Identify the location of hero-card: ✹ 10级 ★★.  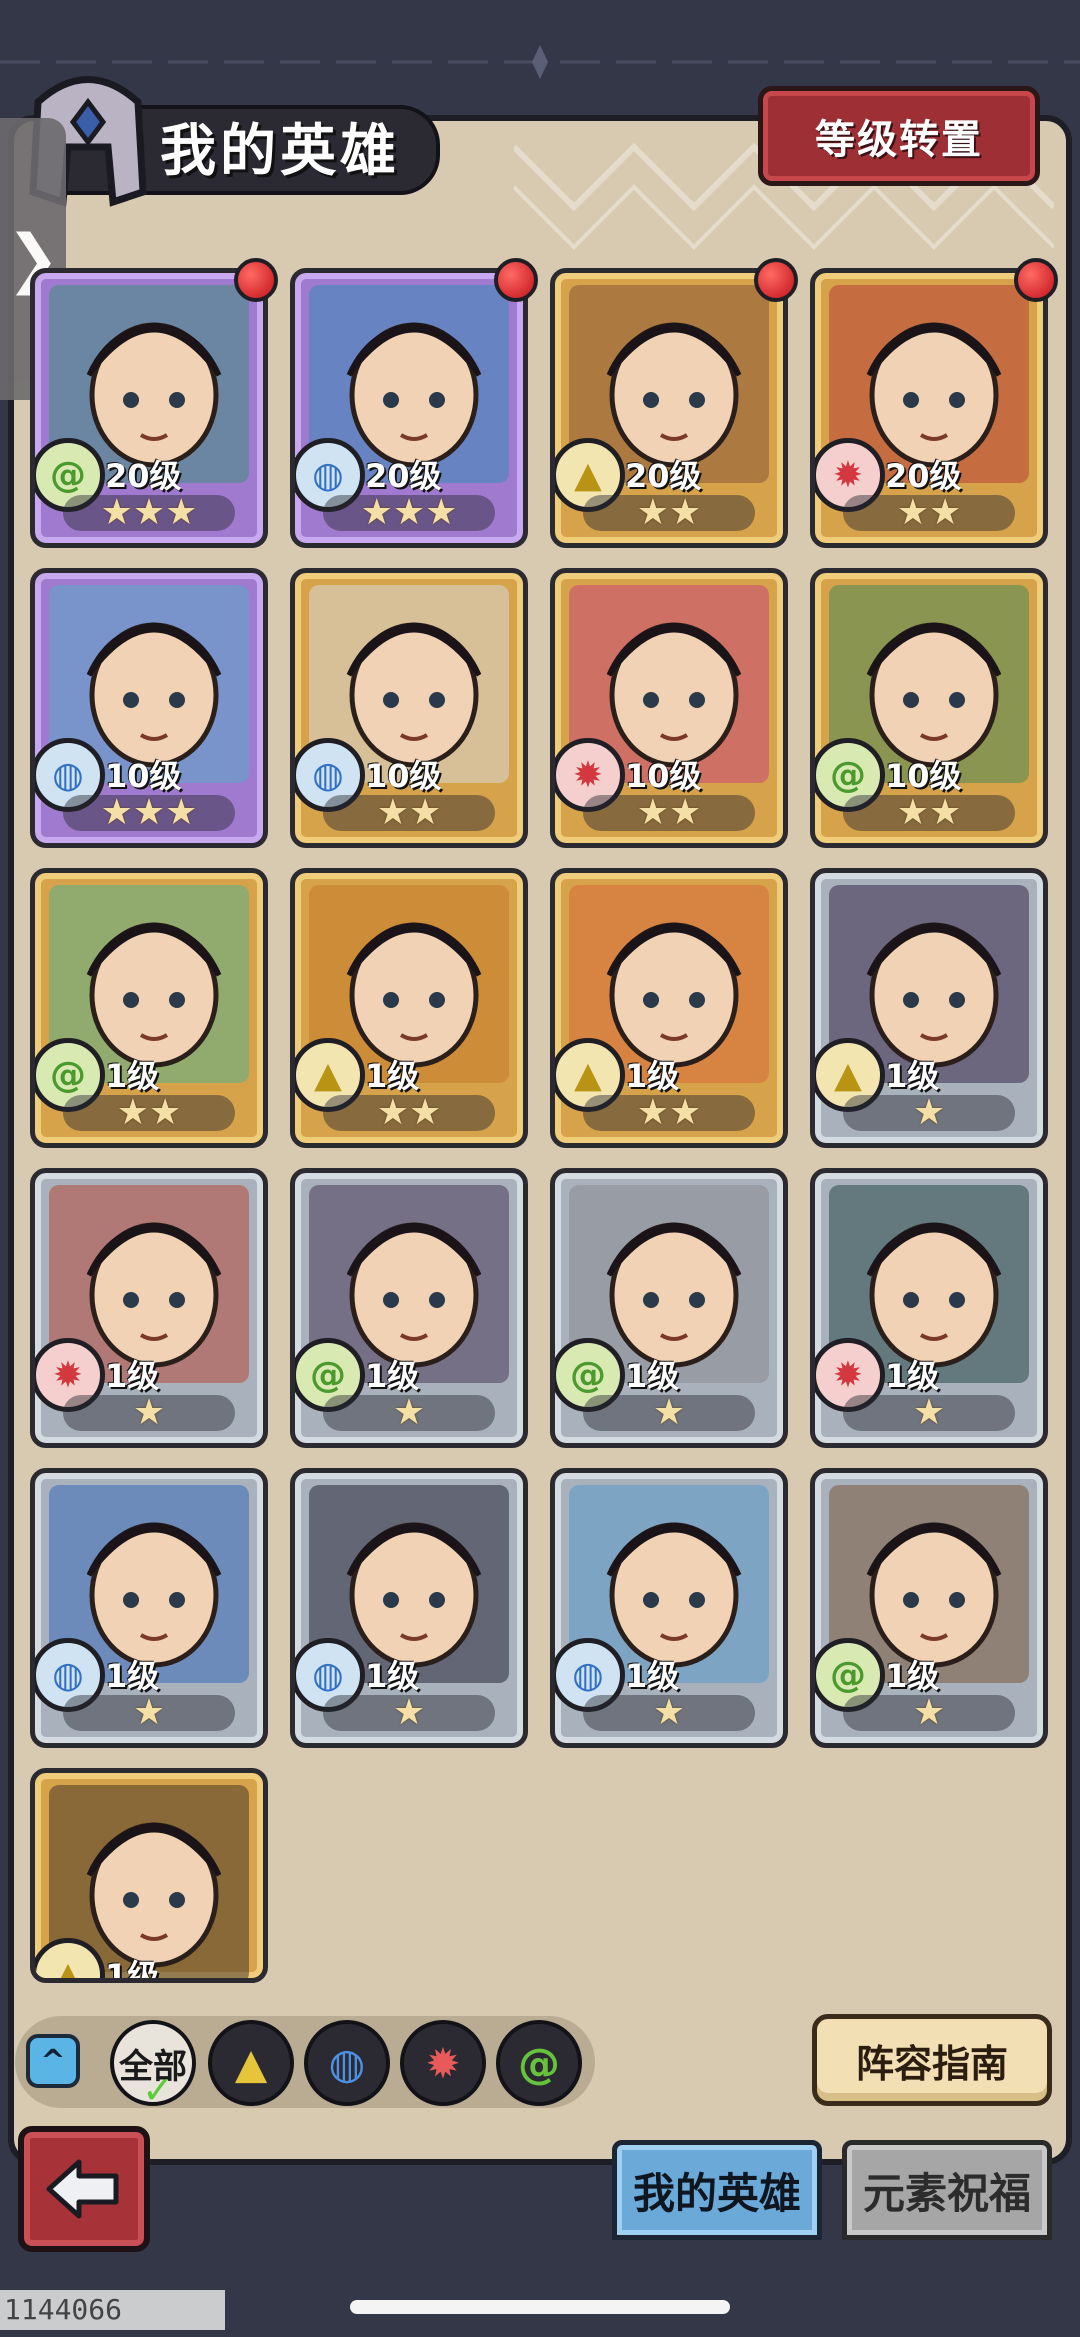
(669, 708).